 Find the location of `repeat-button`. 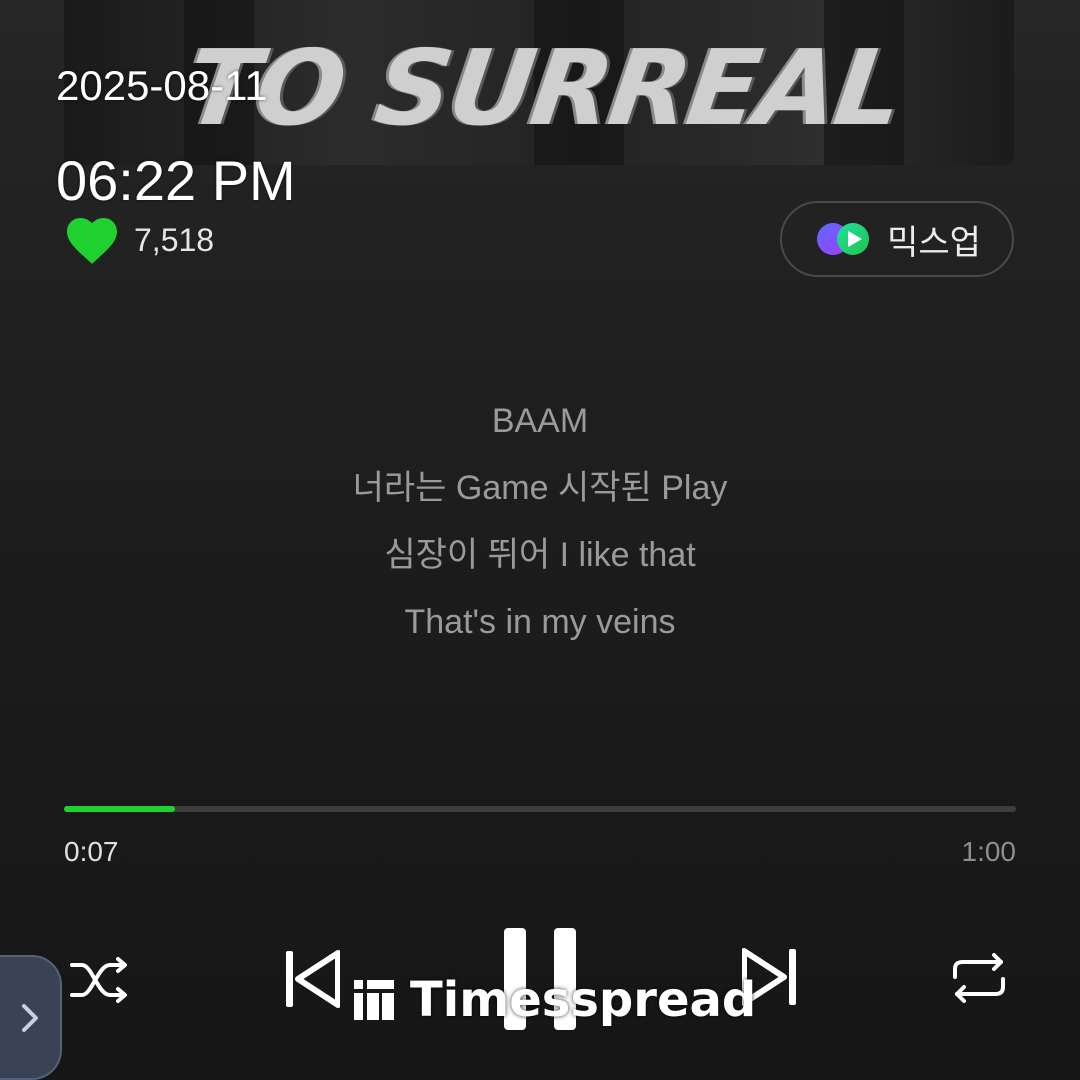

repeat-button is located at coordinates (979, 978).